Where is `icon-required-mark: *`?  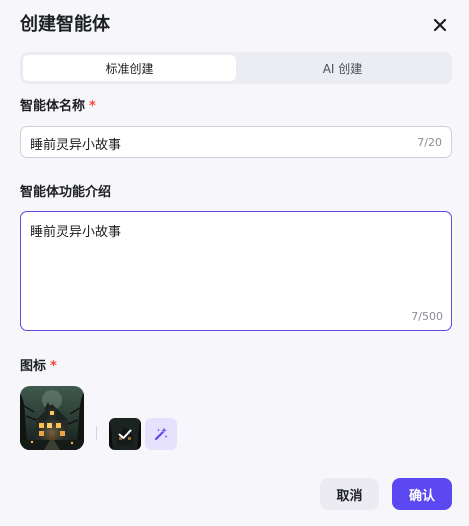
icon-required-mark: * is located at coordinates (53, 366).